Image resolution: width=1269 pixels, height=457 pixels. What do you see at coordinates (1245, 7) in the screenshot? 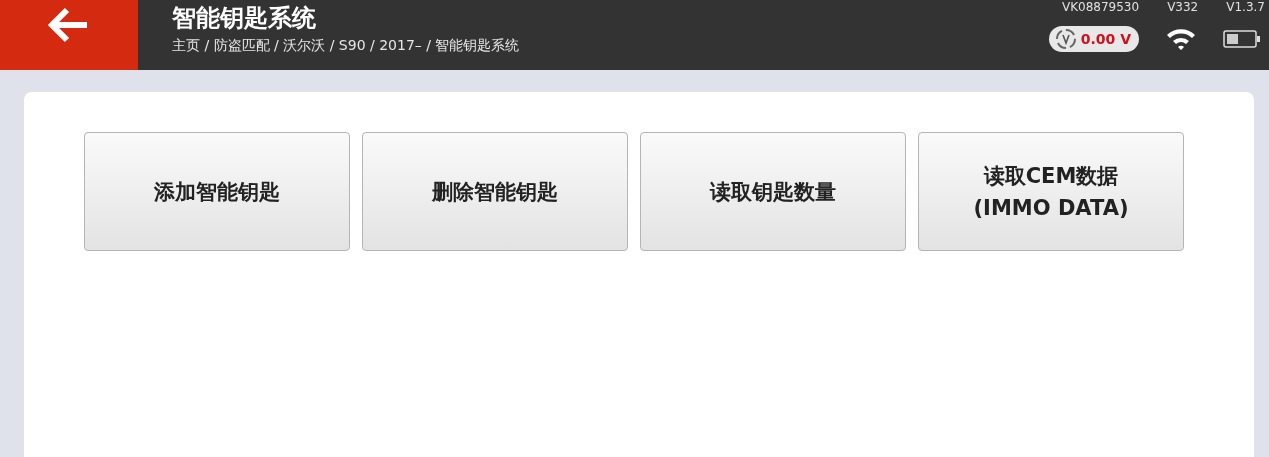
I see `device-info-text: V1.3.7` at bounding box center [1245, 7].